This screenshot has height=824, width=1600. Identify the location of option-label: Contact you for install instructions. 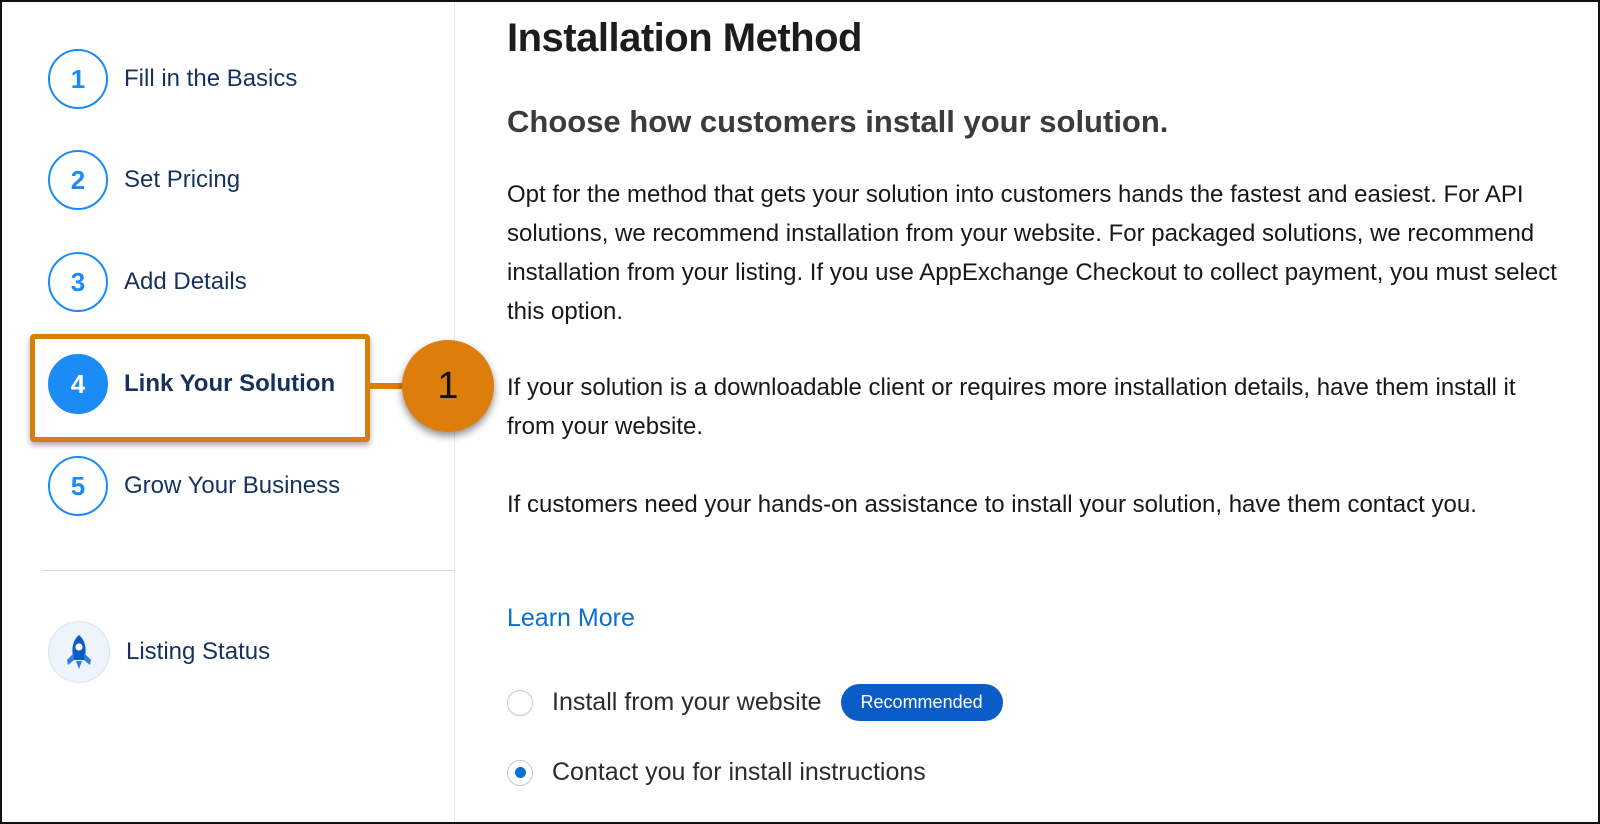
(739, 772).